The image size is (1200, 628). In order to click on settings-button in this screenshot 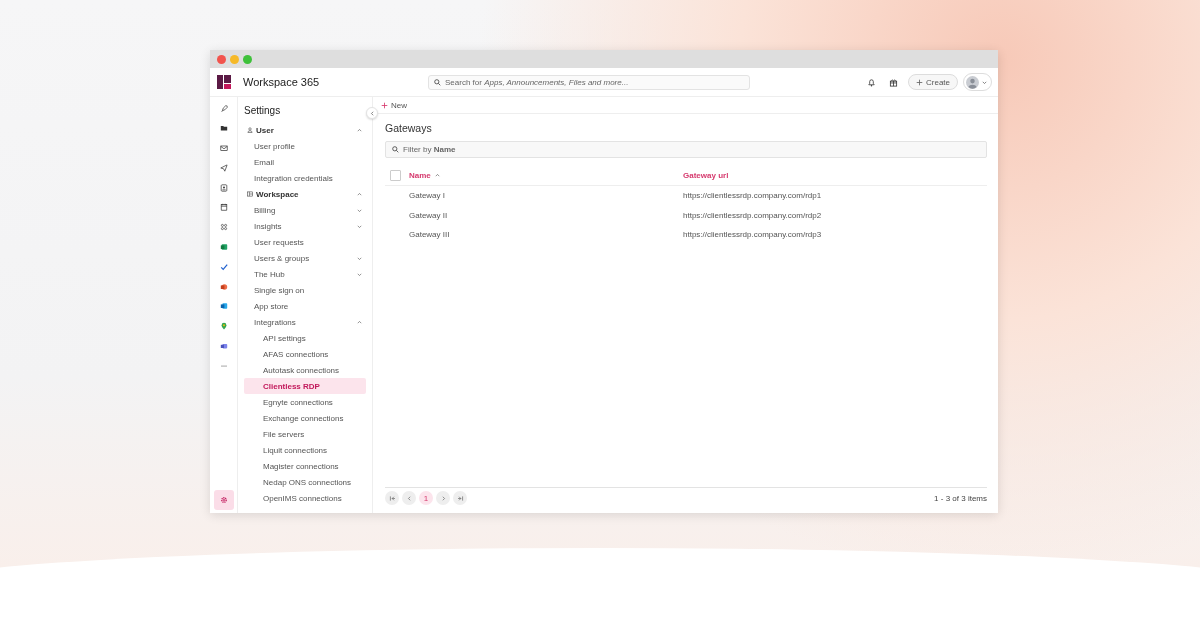, I will do `click(223, 500)`.